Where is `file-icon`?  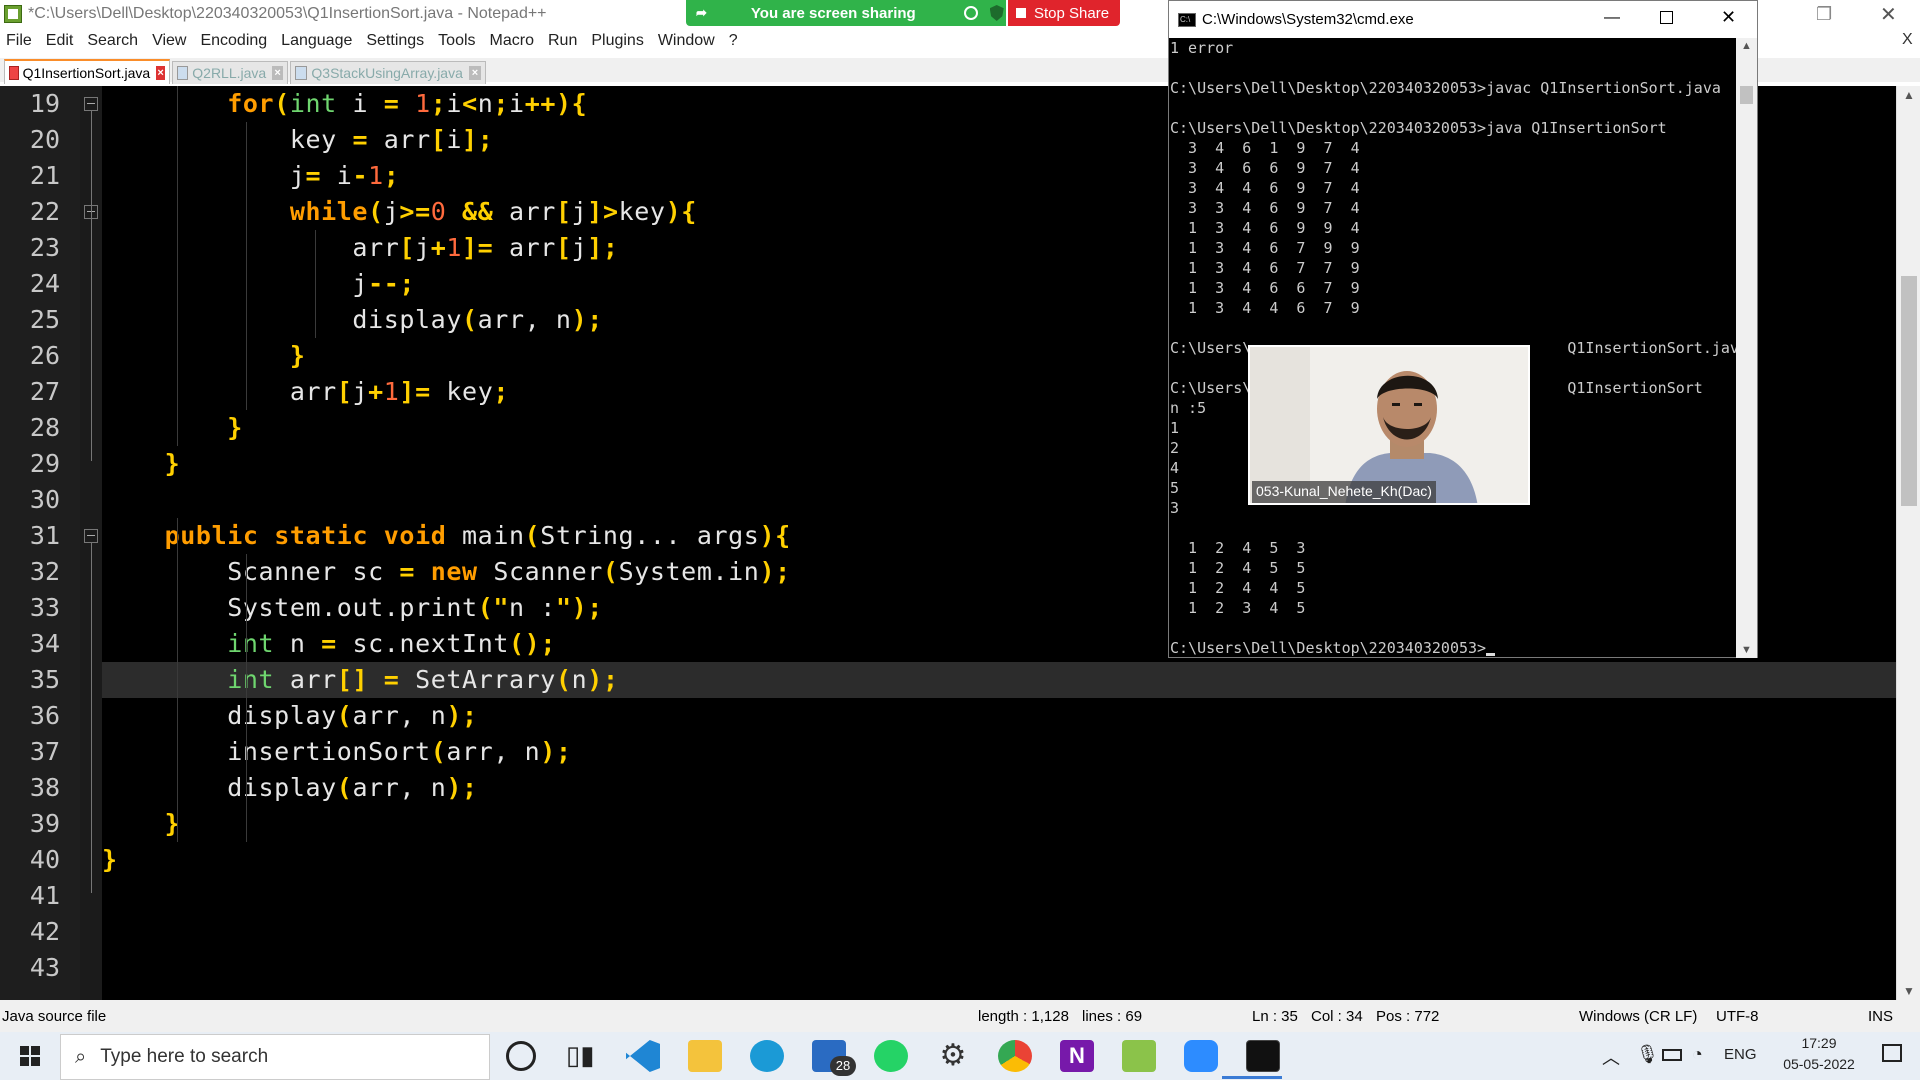 file-icon is located at coordinates (14, 72).